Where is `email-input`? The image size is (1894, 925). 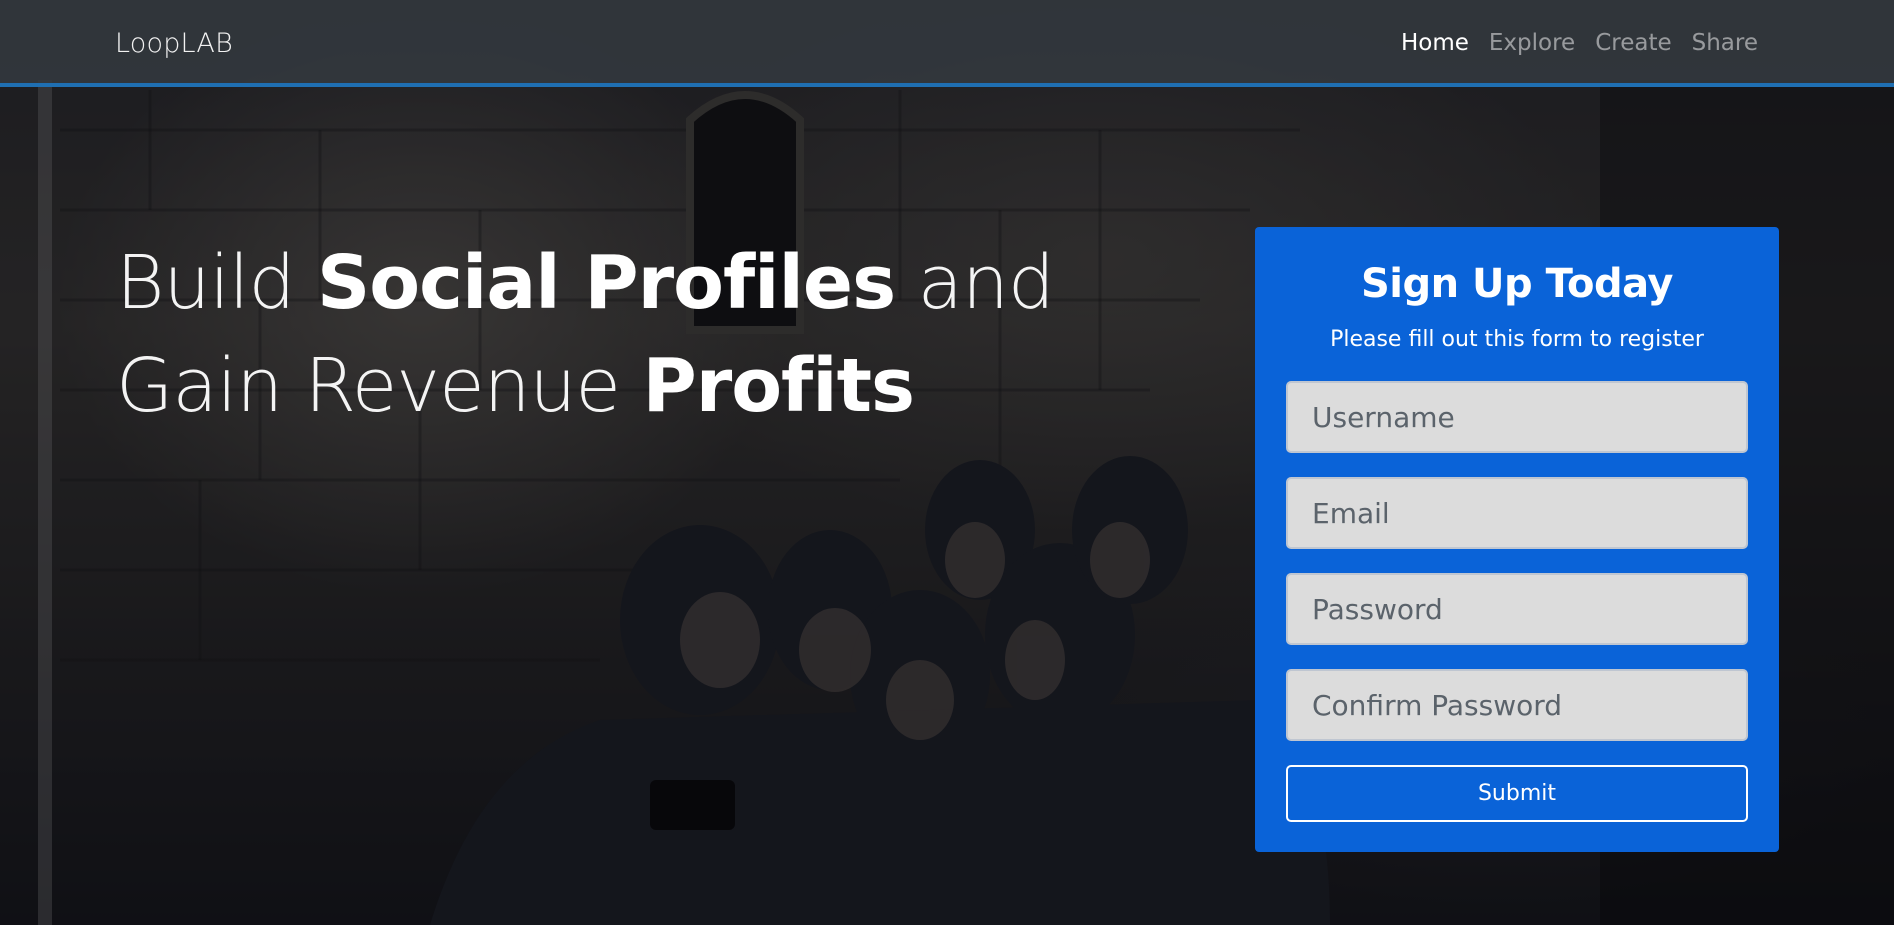 email-input is located at coordinates (1517, 513).